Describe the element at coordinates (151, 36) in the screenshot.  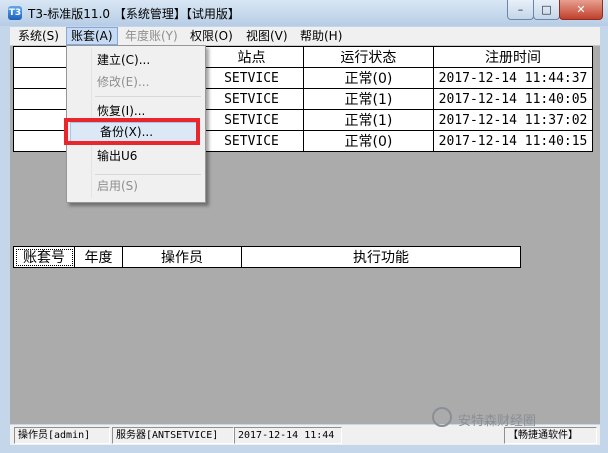
I see `menu-year-account: 年度账(Y)` at that location.